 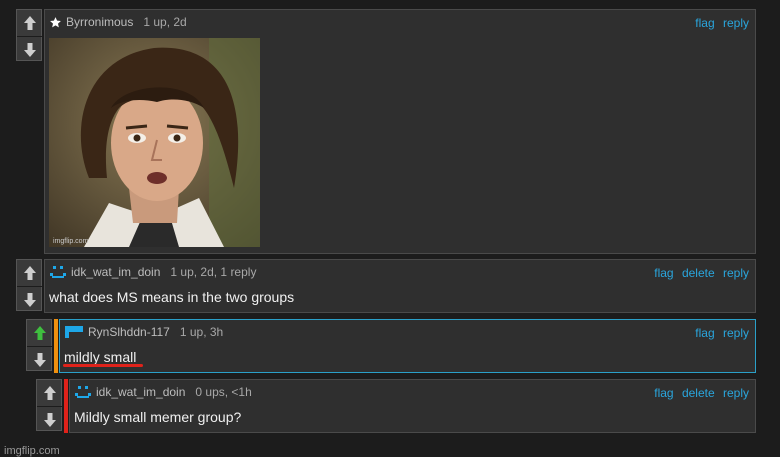 I want to click on avatar-flag-icon, so click(x=74, y=332).